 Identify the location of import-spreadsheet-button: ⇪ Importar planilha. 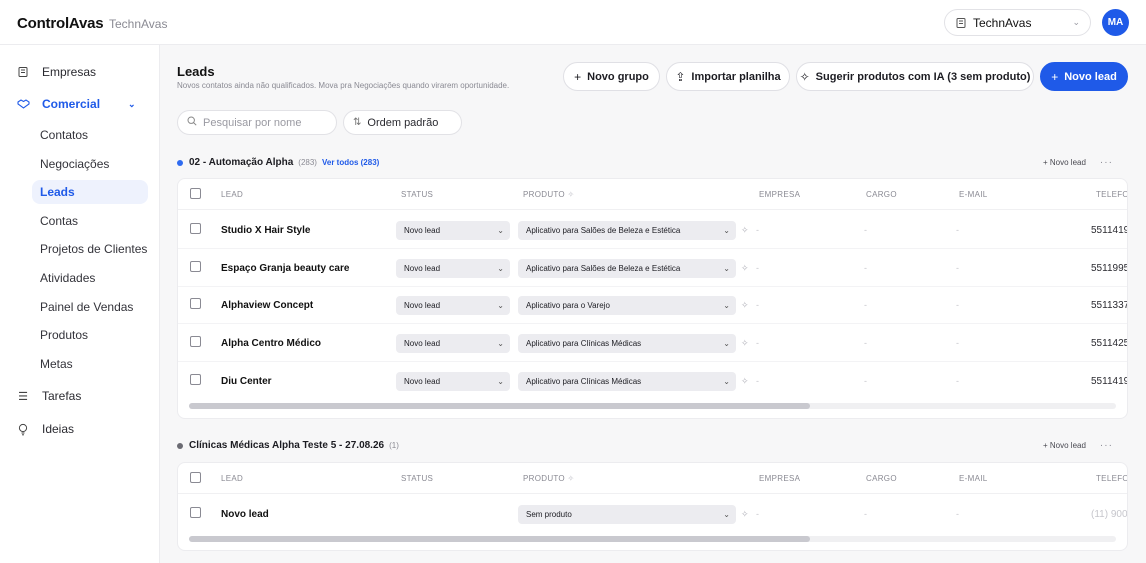
(728, 76).